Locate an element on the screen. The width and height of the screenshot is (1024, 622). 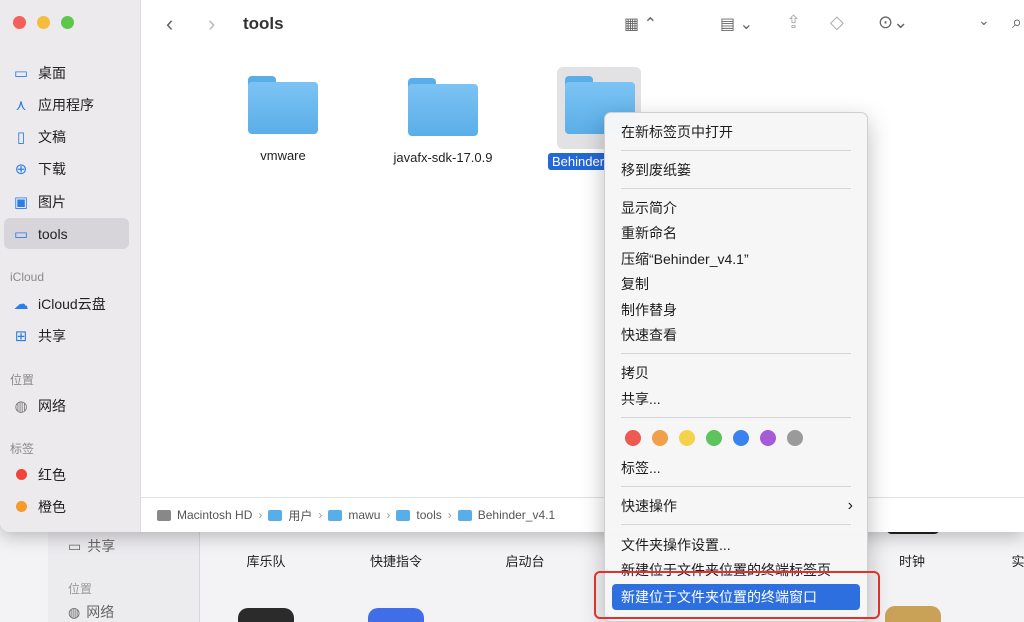
tag-color-orange is located at coordinates (660, 438).